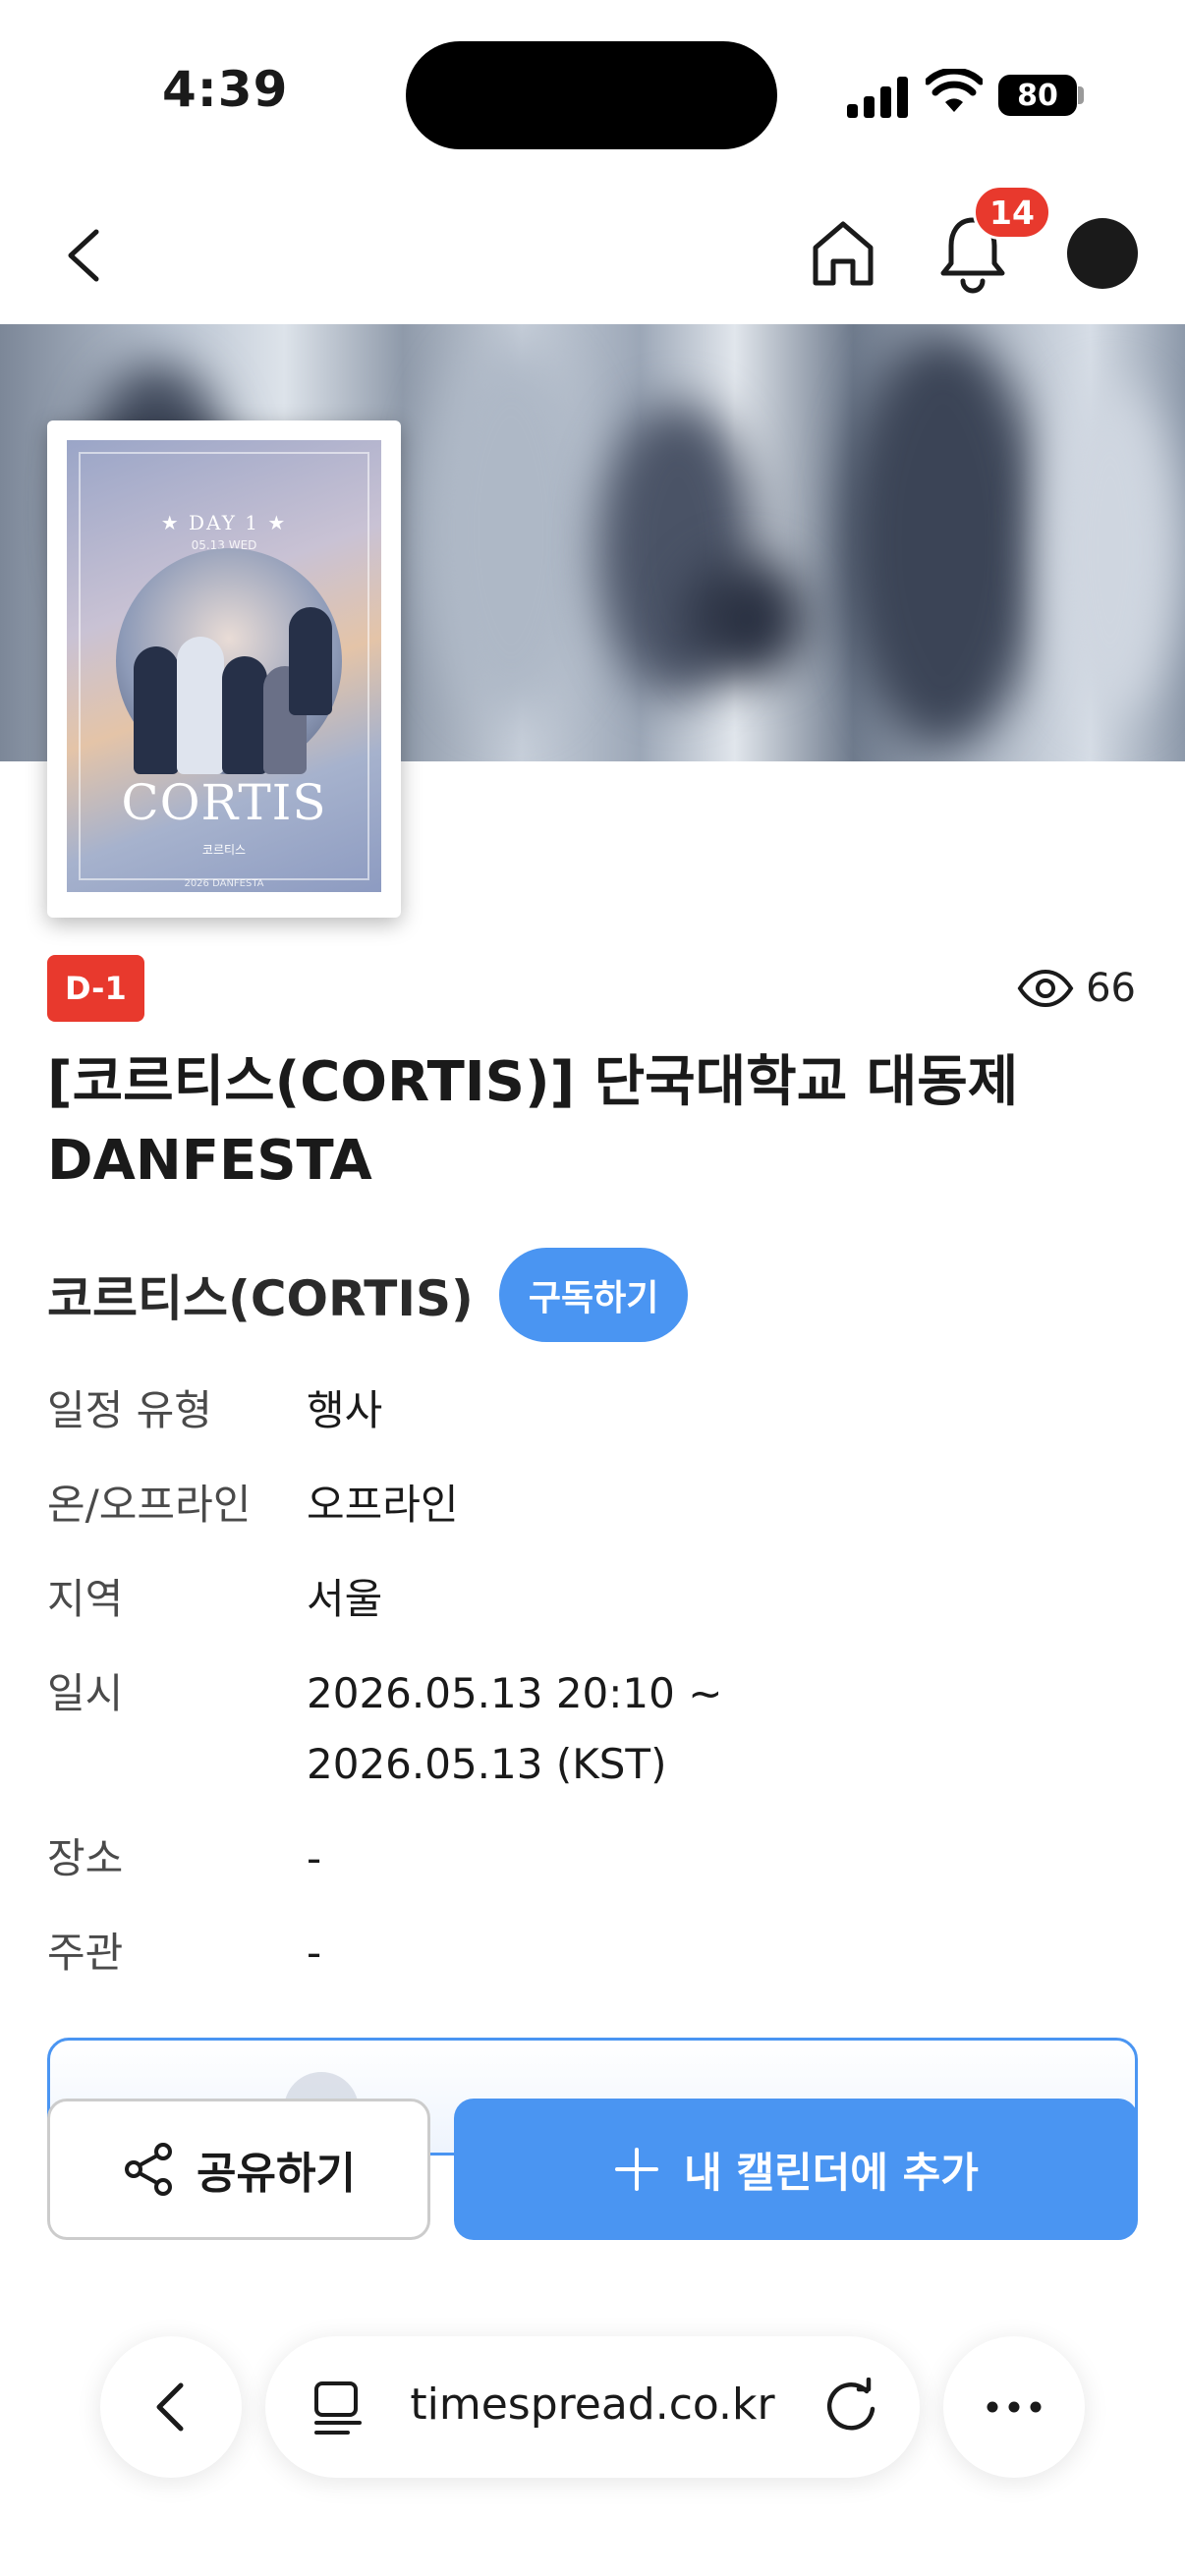  What do you see at coordinates (1111, 988) in the screenshot?
I see `view-count-value: 66` at bounding box center [1111, 988].